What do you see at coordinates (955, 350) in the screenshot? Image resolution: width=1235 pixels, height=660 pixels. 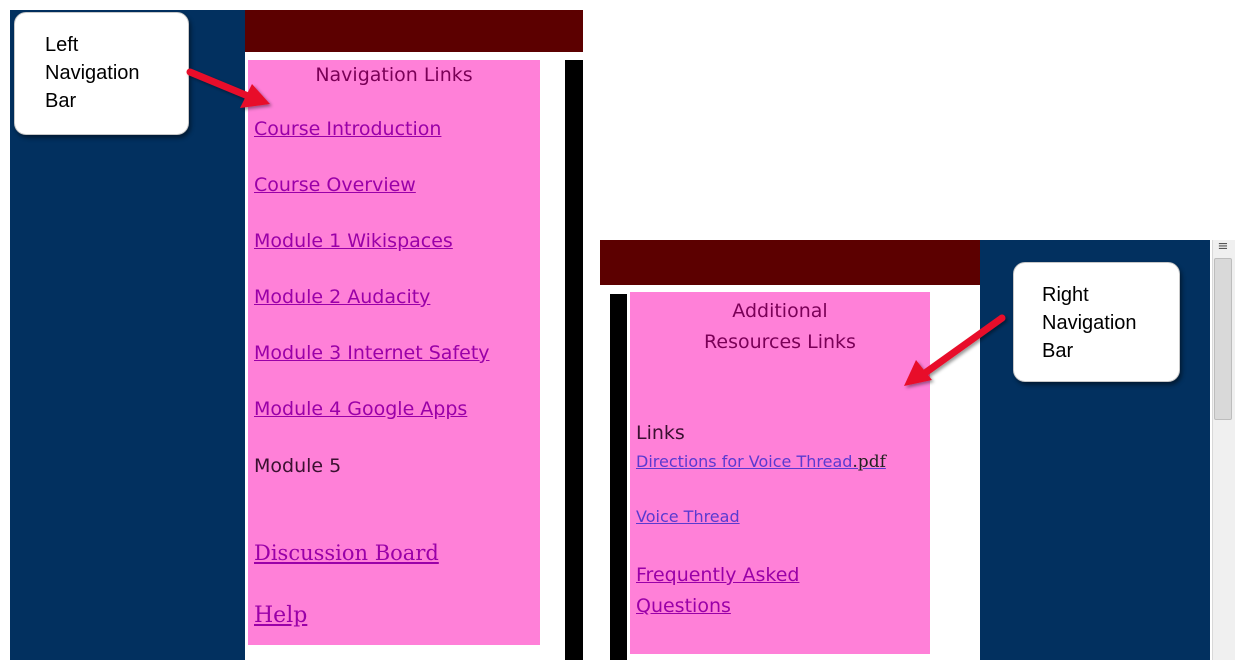 I see `right-arrow-icon` at bounding box center [955, 350].